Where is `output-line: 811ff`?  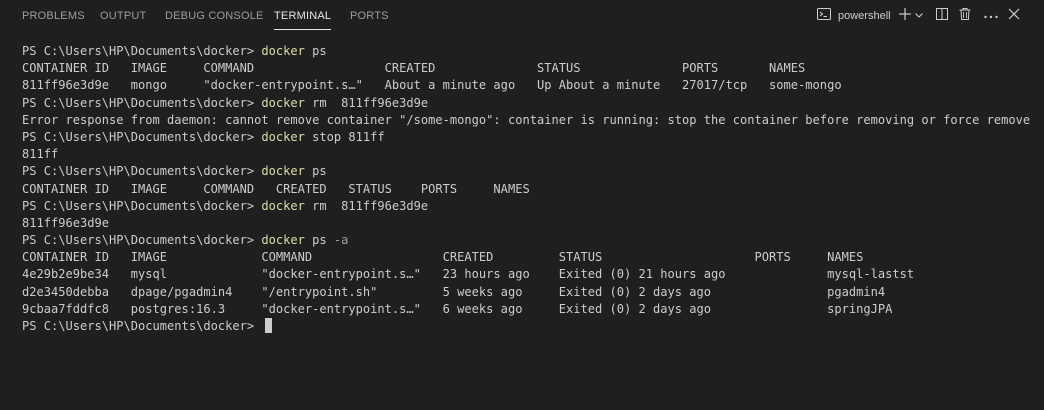 output-line: 811ff is located at coordinates (40, 154).